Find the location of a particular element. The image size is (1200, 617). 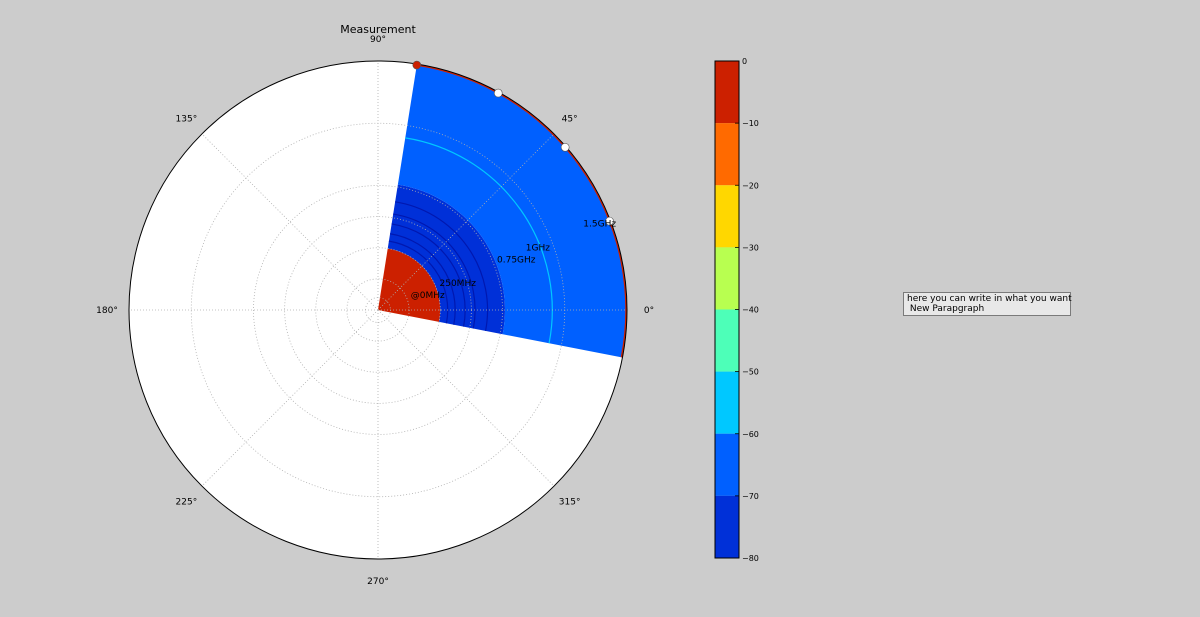

radial-label-1: 250MHz is located at coordinates (458, 284).